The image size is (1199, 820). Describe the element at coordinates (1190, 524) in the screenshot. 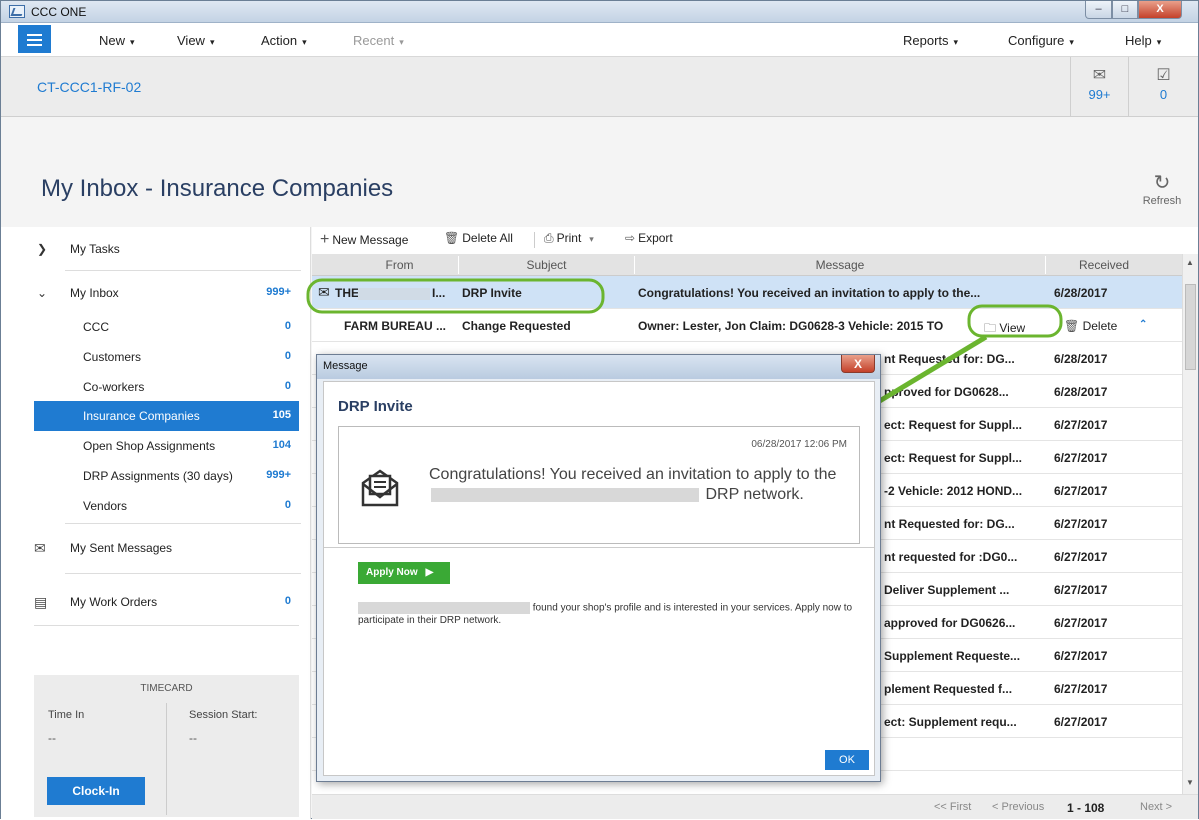

I see `list-scrollbar: ▲ ▼` at that location.